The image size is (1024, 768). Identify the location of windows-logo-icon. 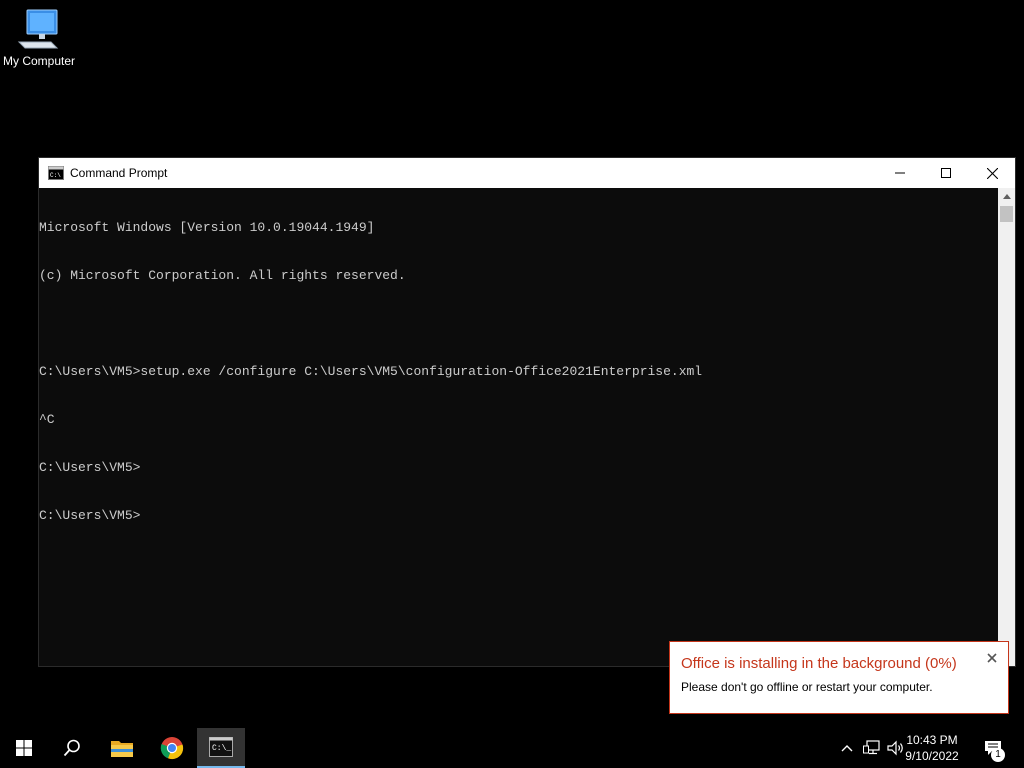
(24, 748).